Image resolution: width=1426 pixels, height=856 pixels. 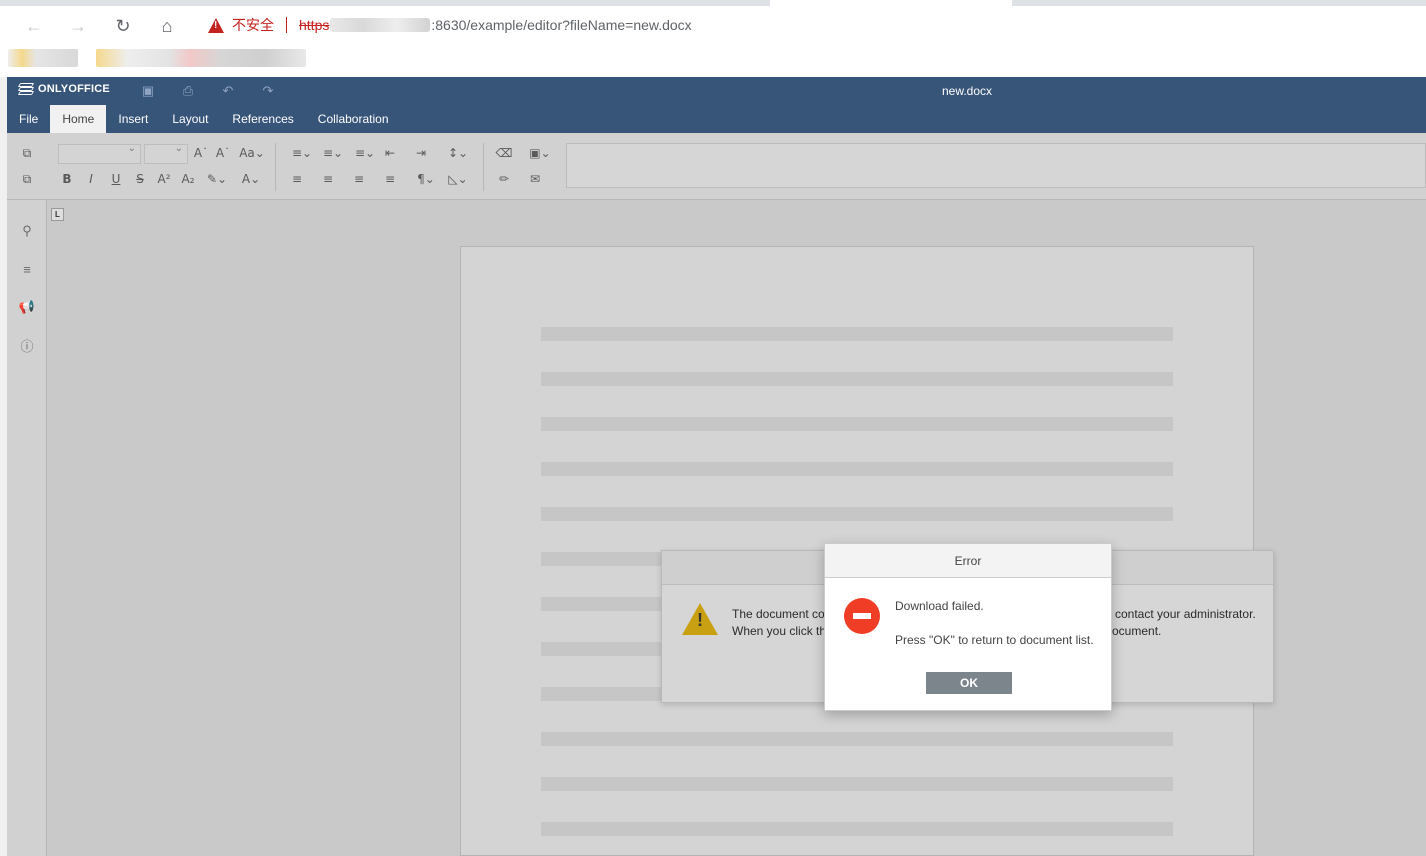 What do you see at coordinates (27, 231) in the screenshot?
I see `search-icon: ⚲` at bounding box center [27, 231].